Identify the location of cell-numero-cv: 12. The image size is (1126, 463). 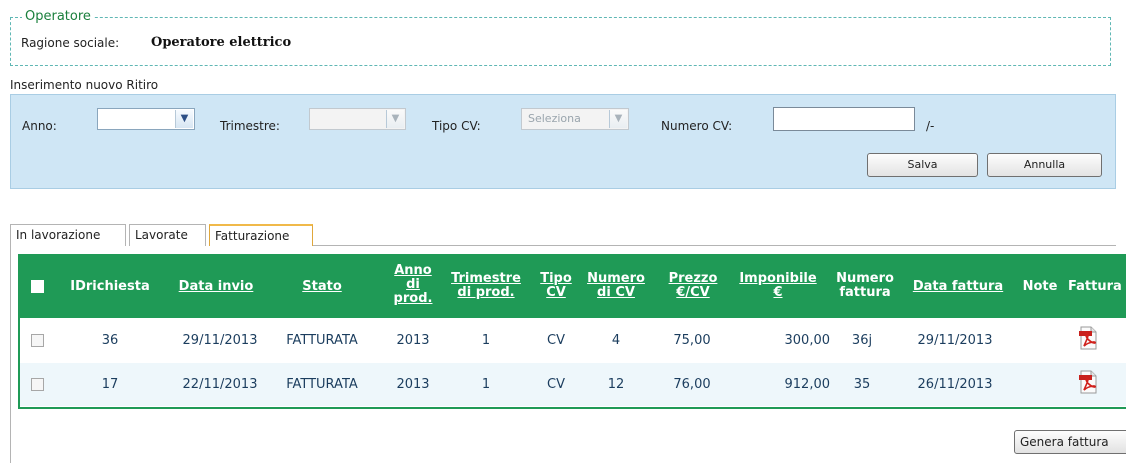
(616, 384).